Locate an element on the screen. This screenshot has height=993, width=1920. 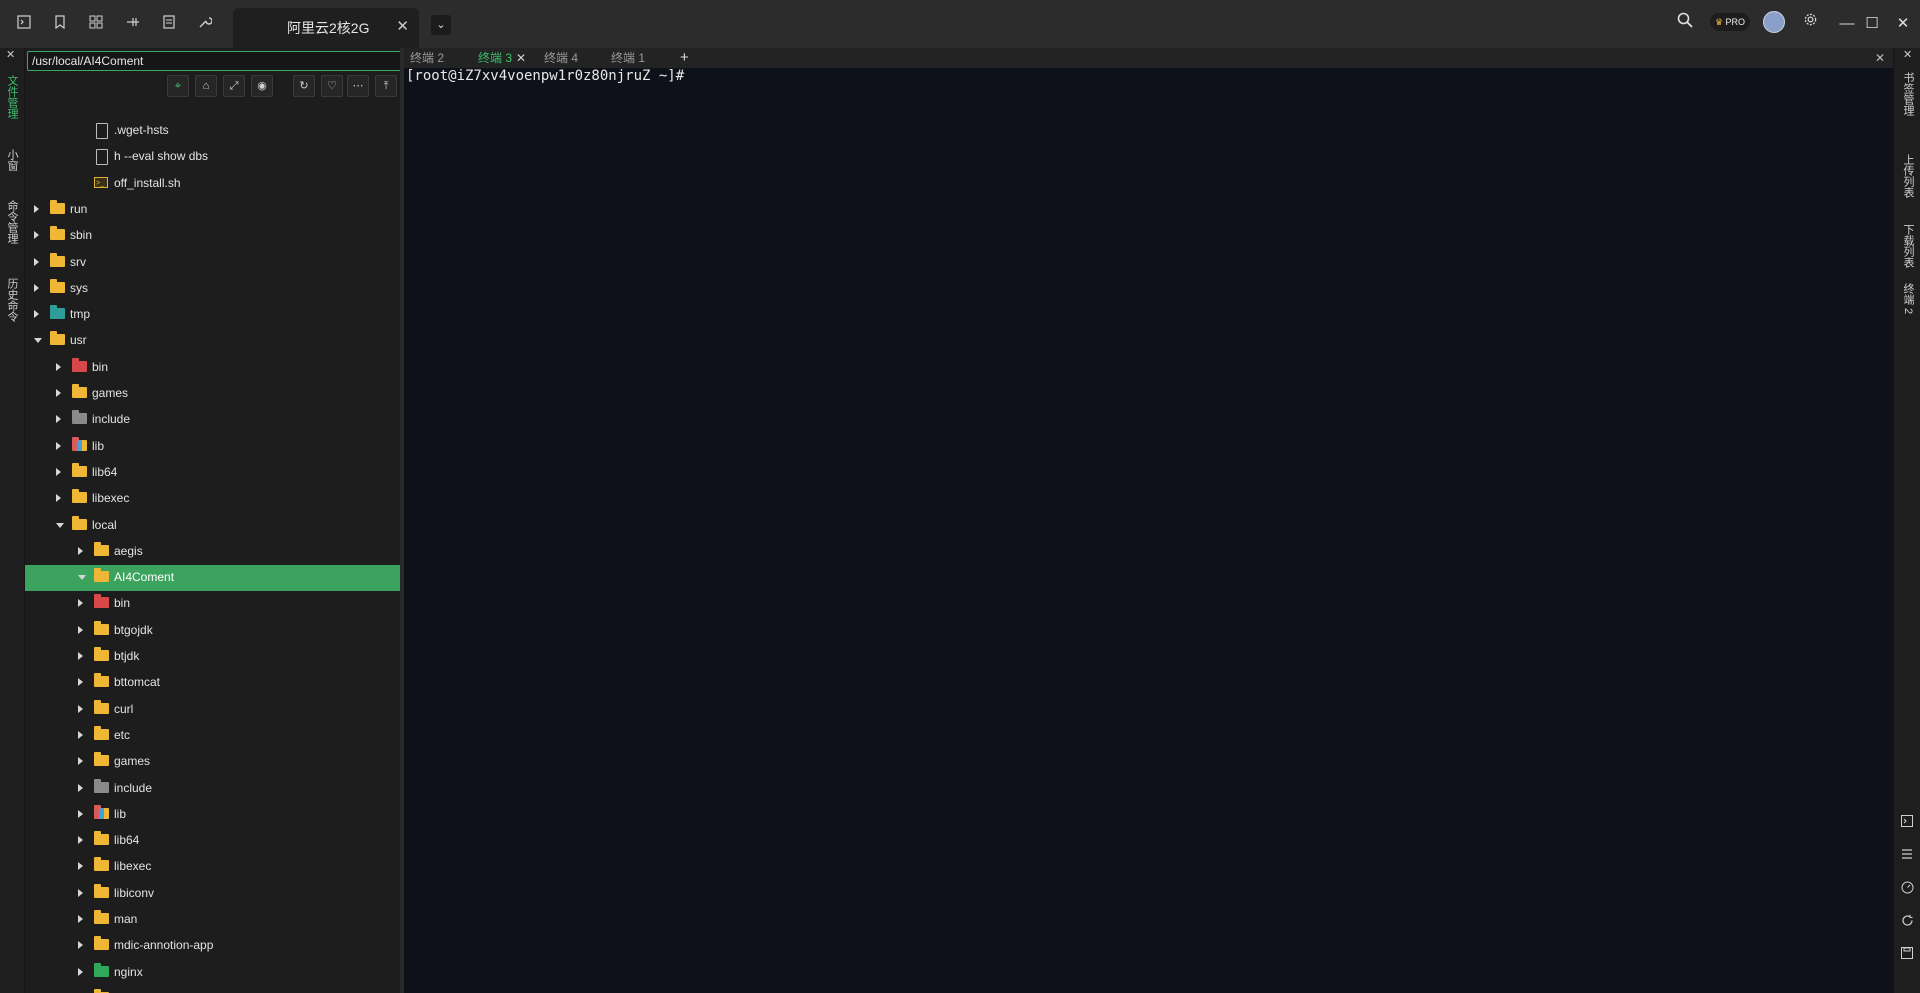
tree-row: man is located at coordinates (212, 920).